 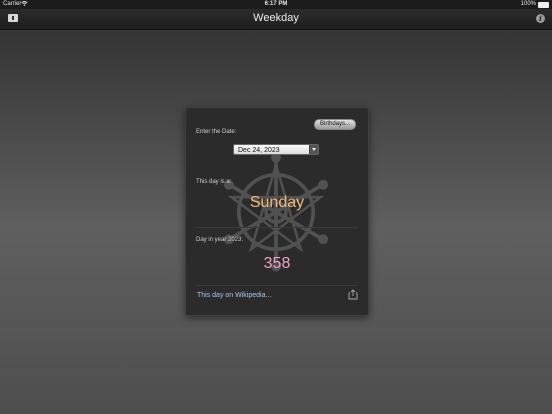 What do you see at coordinates (259, 150) in the screenshot?
I see `date-value: Dec 24, 2023` at bounding box center [259, 150].